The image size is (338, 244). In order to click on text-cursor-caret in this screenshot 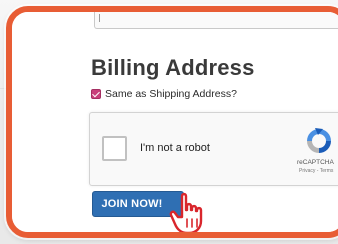, I will do `click(99, 18)`.